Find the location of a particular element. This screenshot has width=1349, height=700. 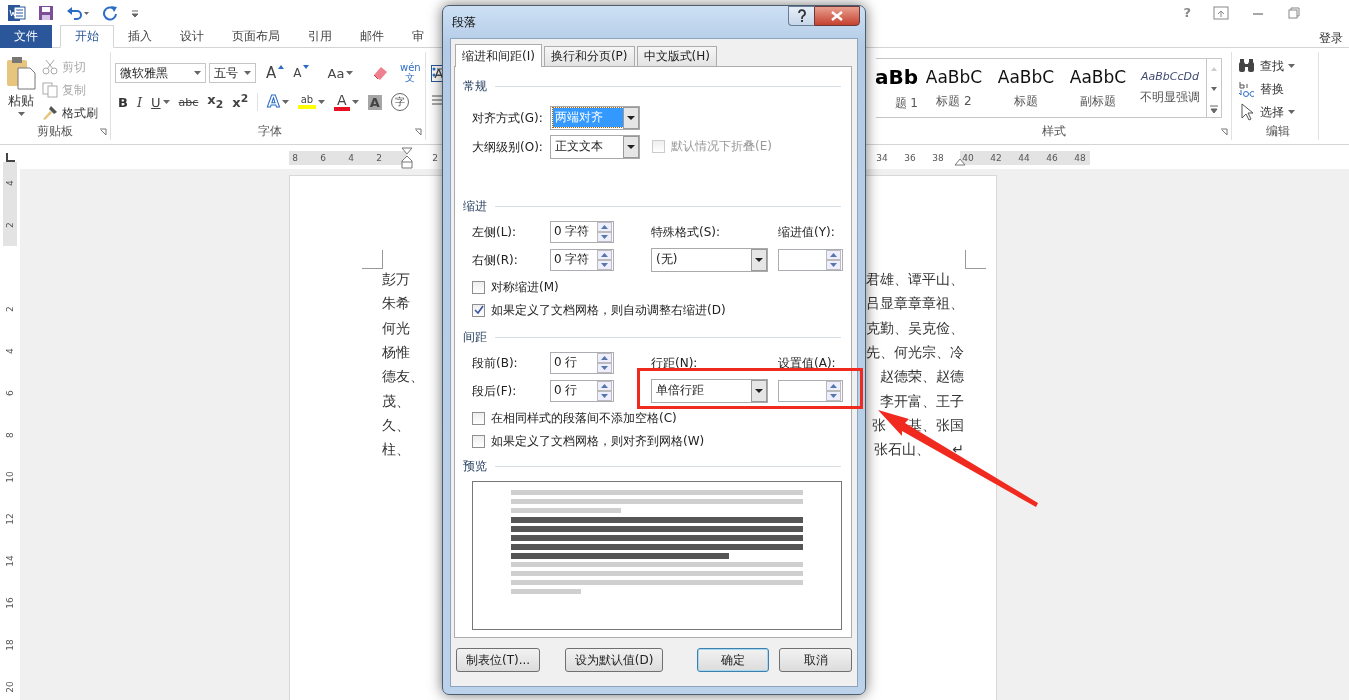

ribbon-tab: 开始 is located at coordinates (87, 36).